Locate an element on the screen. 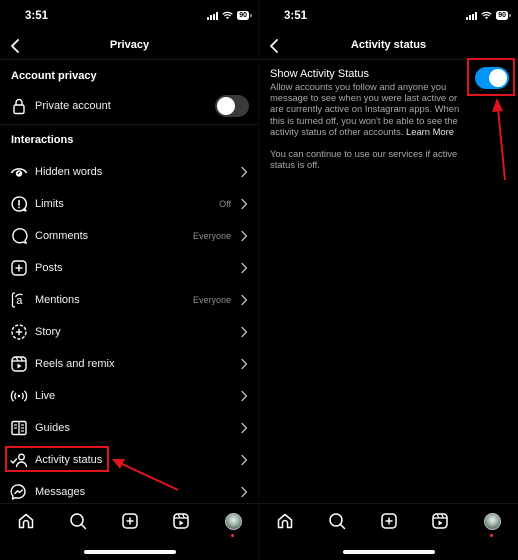  page-title: Activity status is located at coordinates (388, 45).